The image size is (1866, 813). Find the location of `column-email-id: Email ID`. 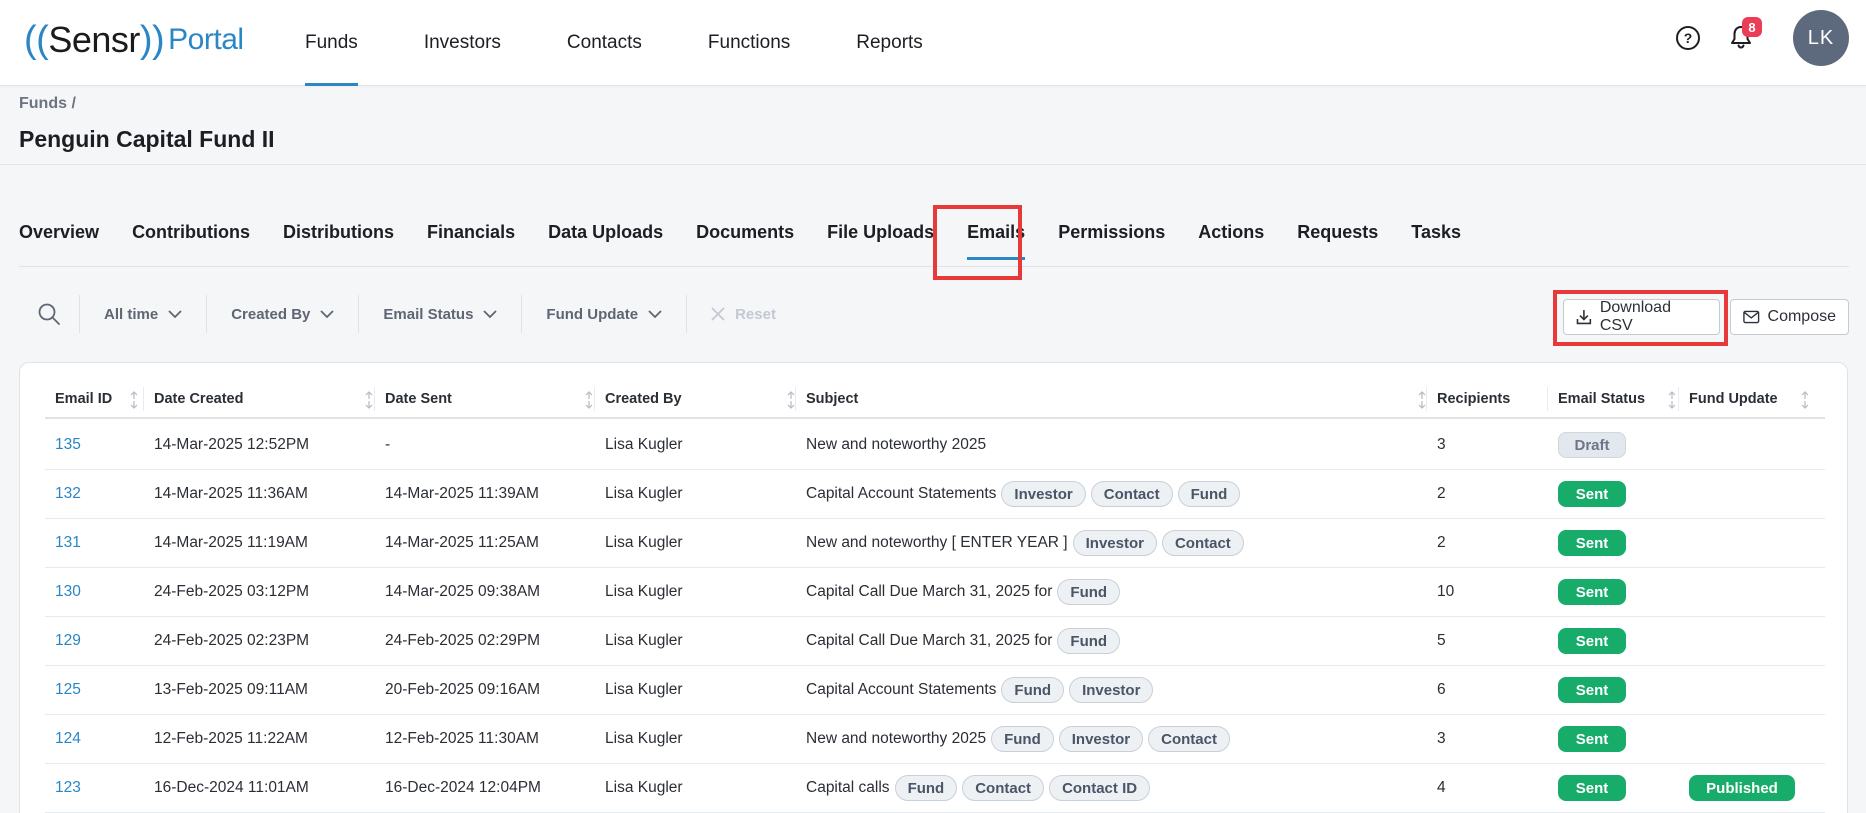

column-email-id: Email ID is located at coordinates (94, 399).